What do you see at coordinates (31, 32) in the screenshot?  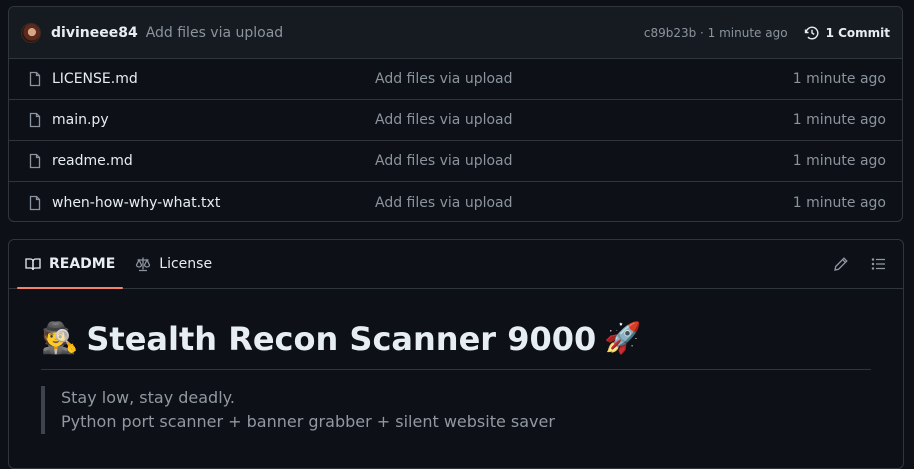 I see `avatar` at bounding box center [31, 32].